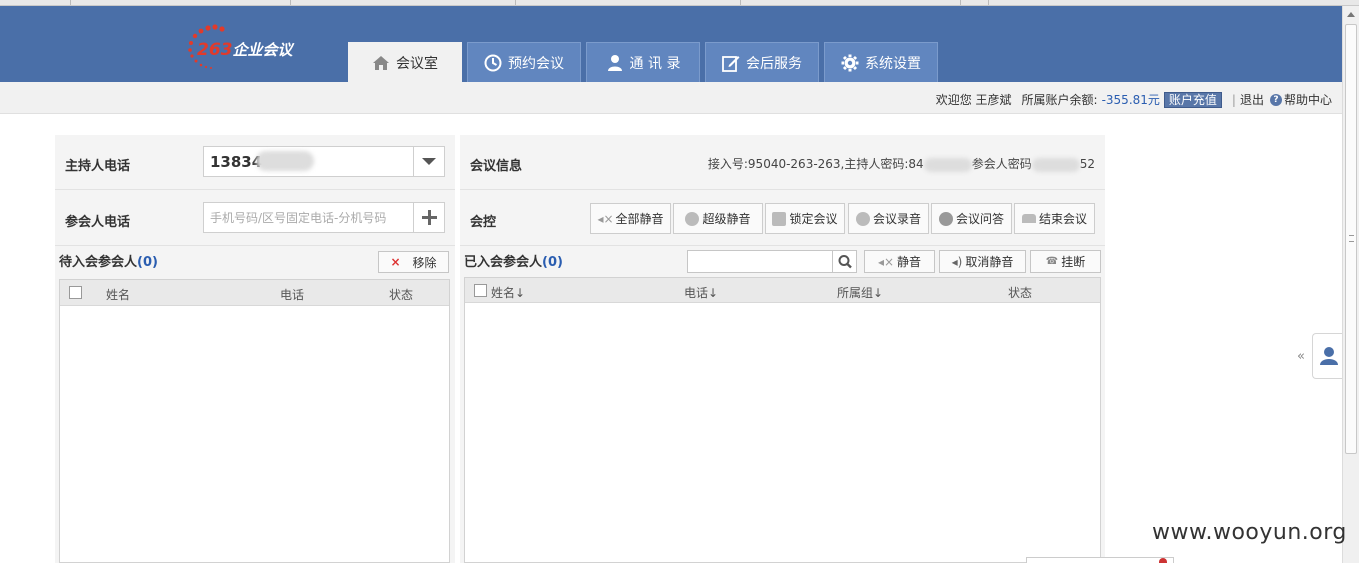 The image size is (1359, 563). Describe the element at coordinates (973, 100) in the screenshot. I see `welcome-text: 欢迎您 王彦斌` at that location.